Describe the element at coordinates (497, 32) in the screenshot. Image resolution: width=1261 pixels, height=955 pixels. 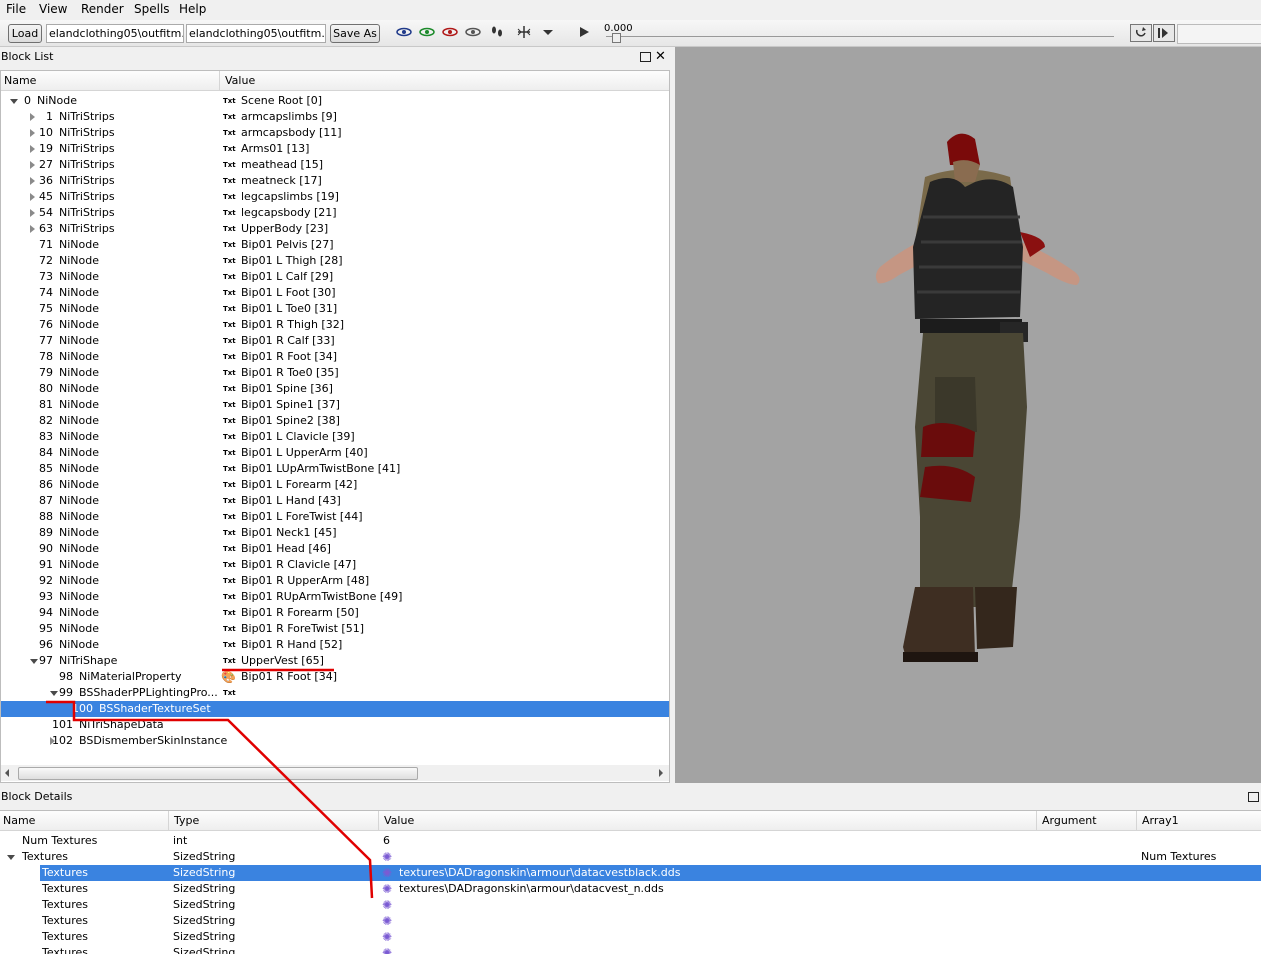
I see `footprints-icon` at that location.